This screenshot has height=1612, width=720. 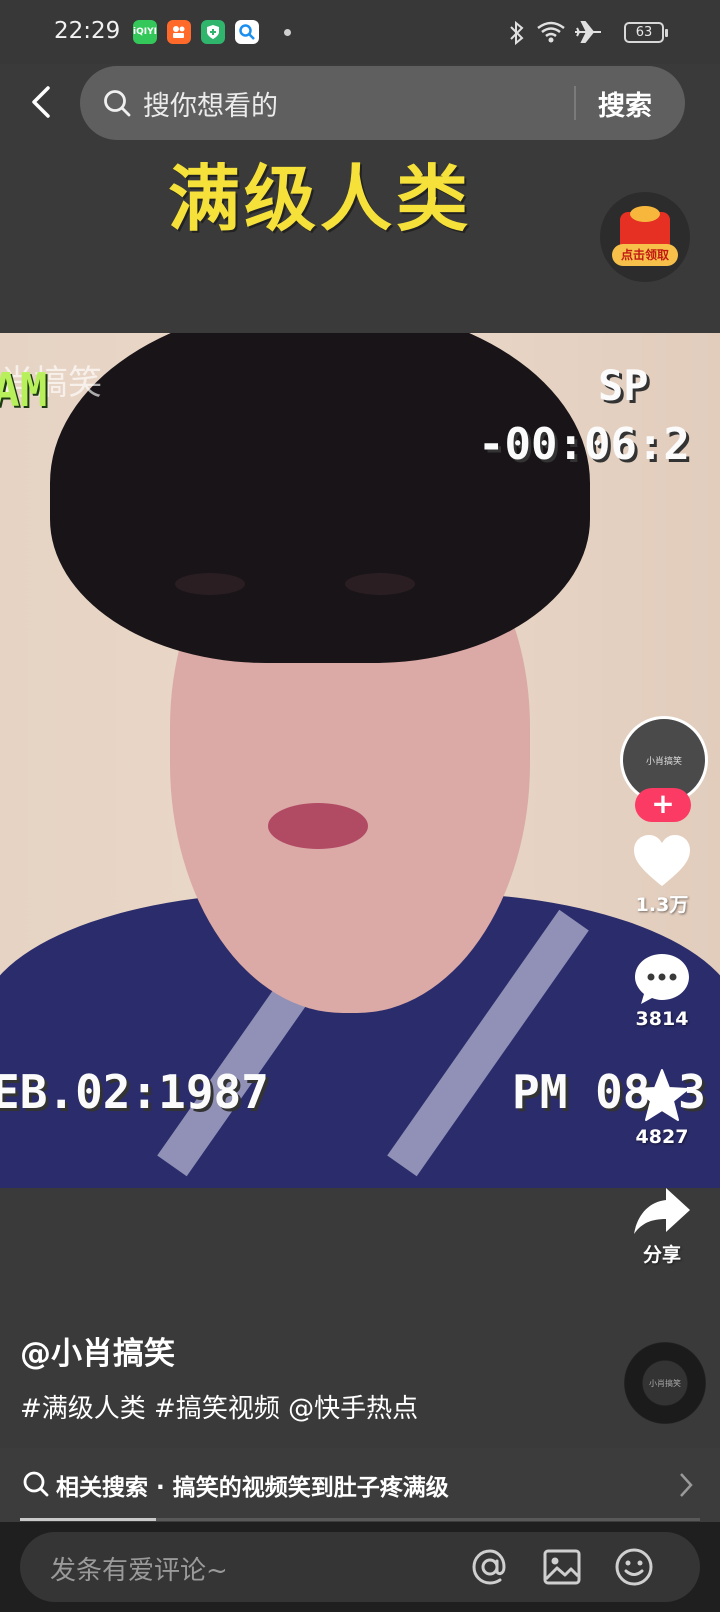 I want to click on airplane-mode-icon, so click(x=588, y=32).